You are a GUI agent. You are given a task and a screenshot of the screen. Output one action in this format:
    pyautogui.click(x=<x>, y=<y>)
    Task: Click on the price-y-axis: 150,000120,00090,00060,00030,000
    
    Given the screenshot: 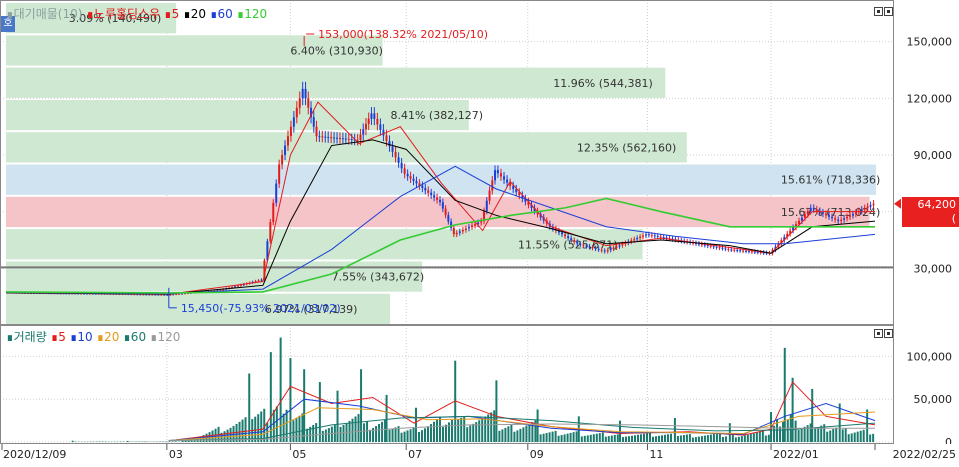 What is the action you would take?
    pyautogui.click(x=926, y=162)
    